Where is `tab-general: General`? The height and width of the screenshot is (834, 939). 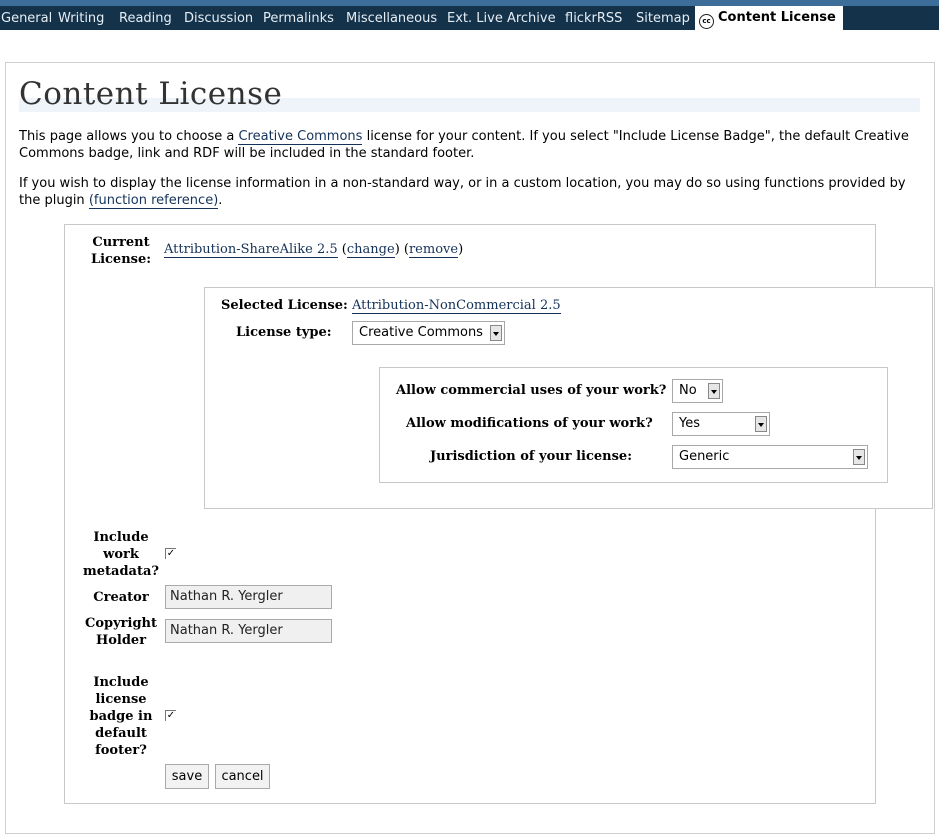 tab-general: General is located at coordinates (26, 18).